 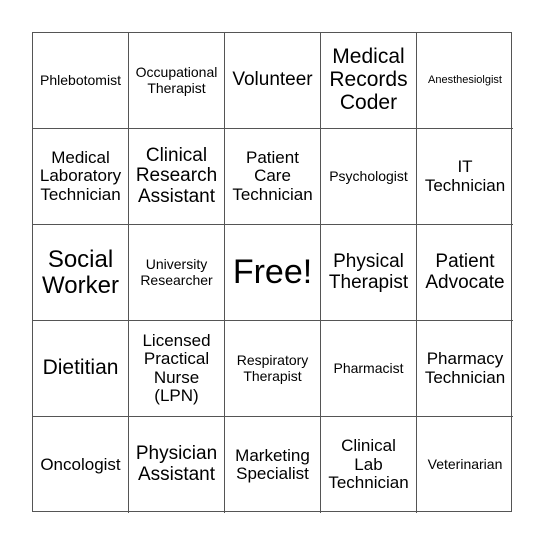 I want to click on bingo-cell: University Researcher, so click(x=177, y=273).